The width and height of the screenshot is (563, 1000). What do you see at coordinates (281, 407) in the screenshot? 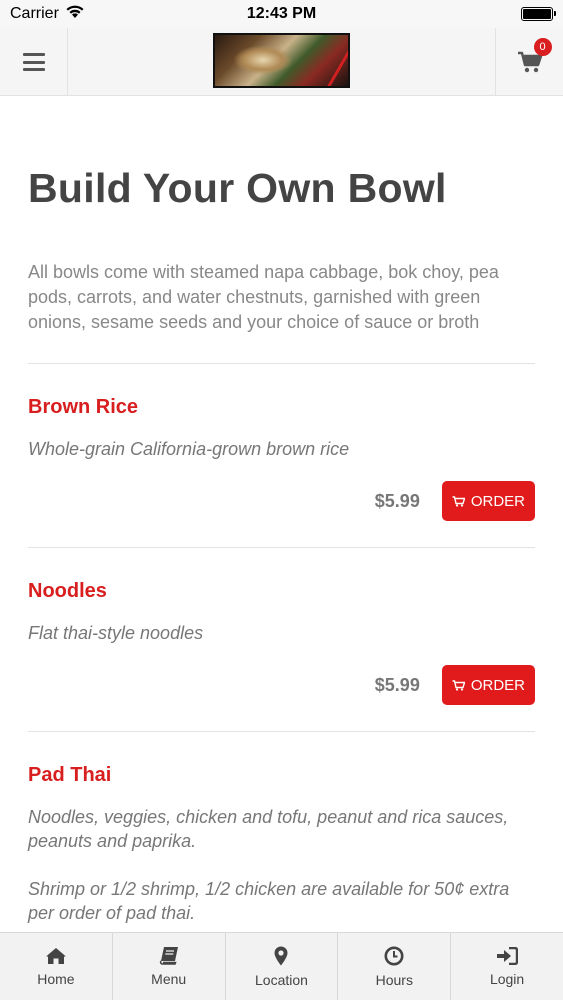
I see `item-name: Brown Rice` at bounding box center [281, 407].